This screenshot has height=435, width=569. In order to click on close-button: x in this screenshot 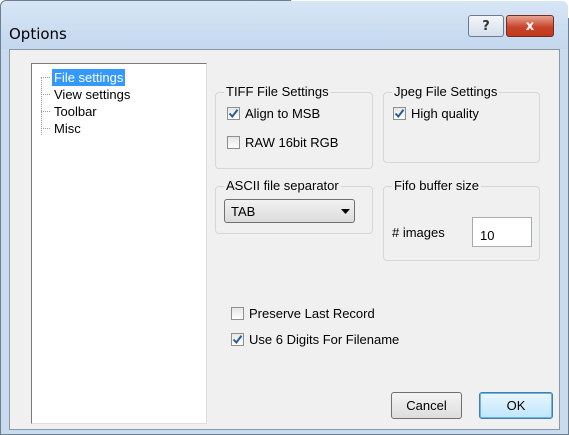, I will do `click(530, 26)`.